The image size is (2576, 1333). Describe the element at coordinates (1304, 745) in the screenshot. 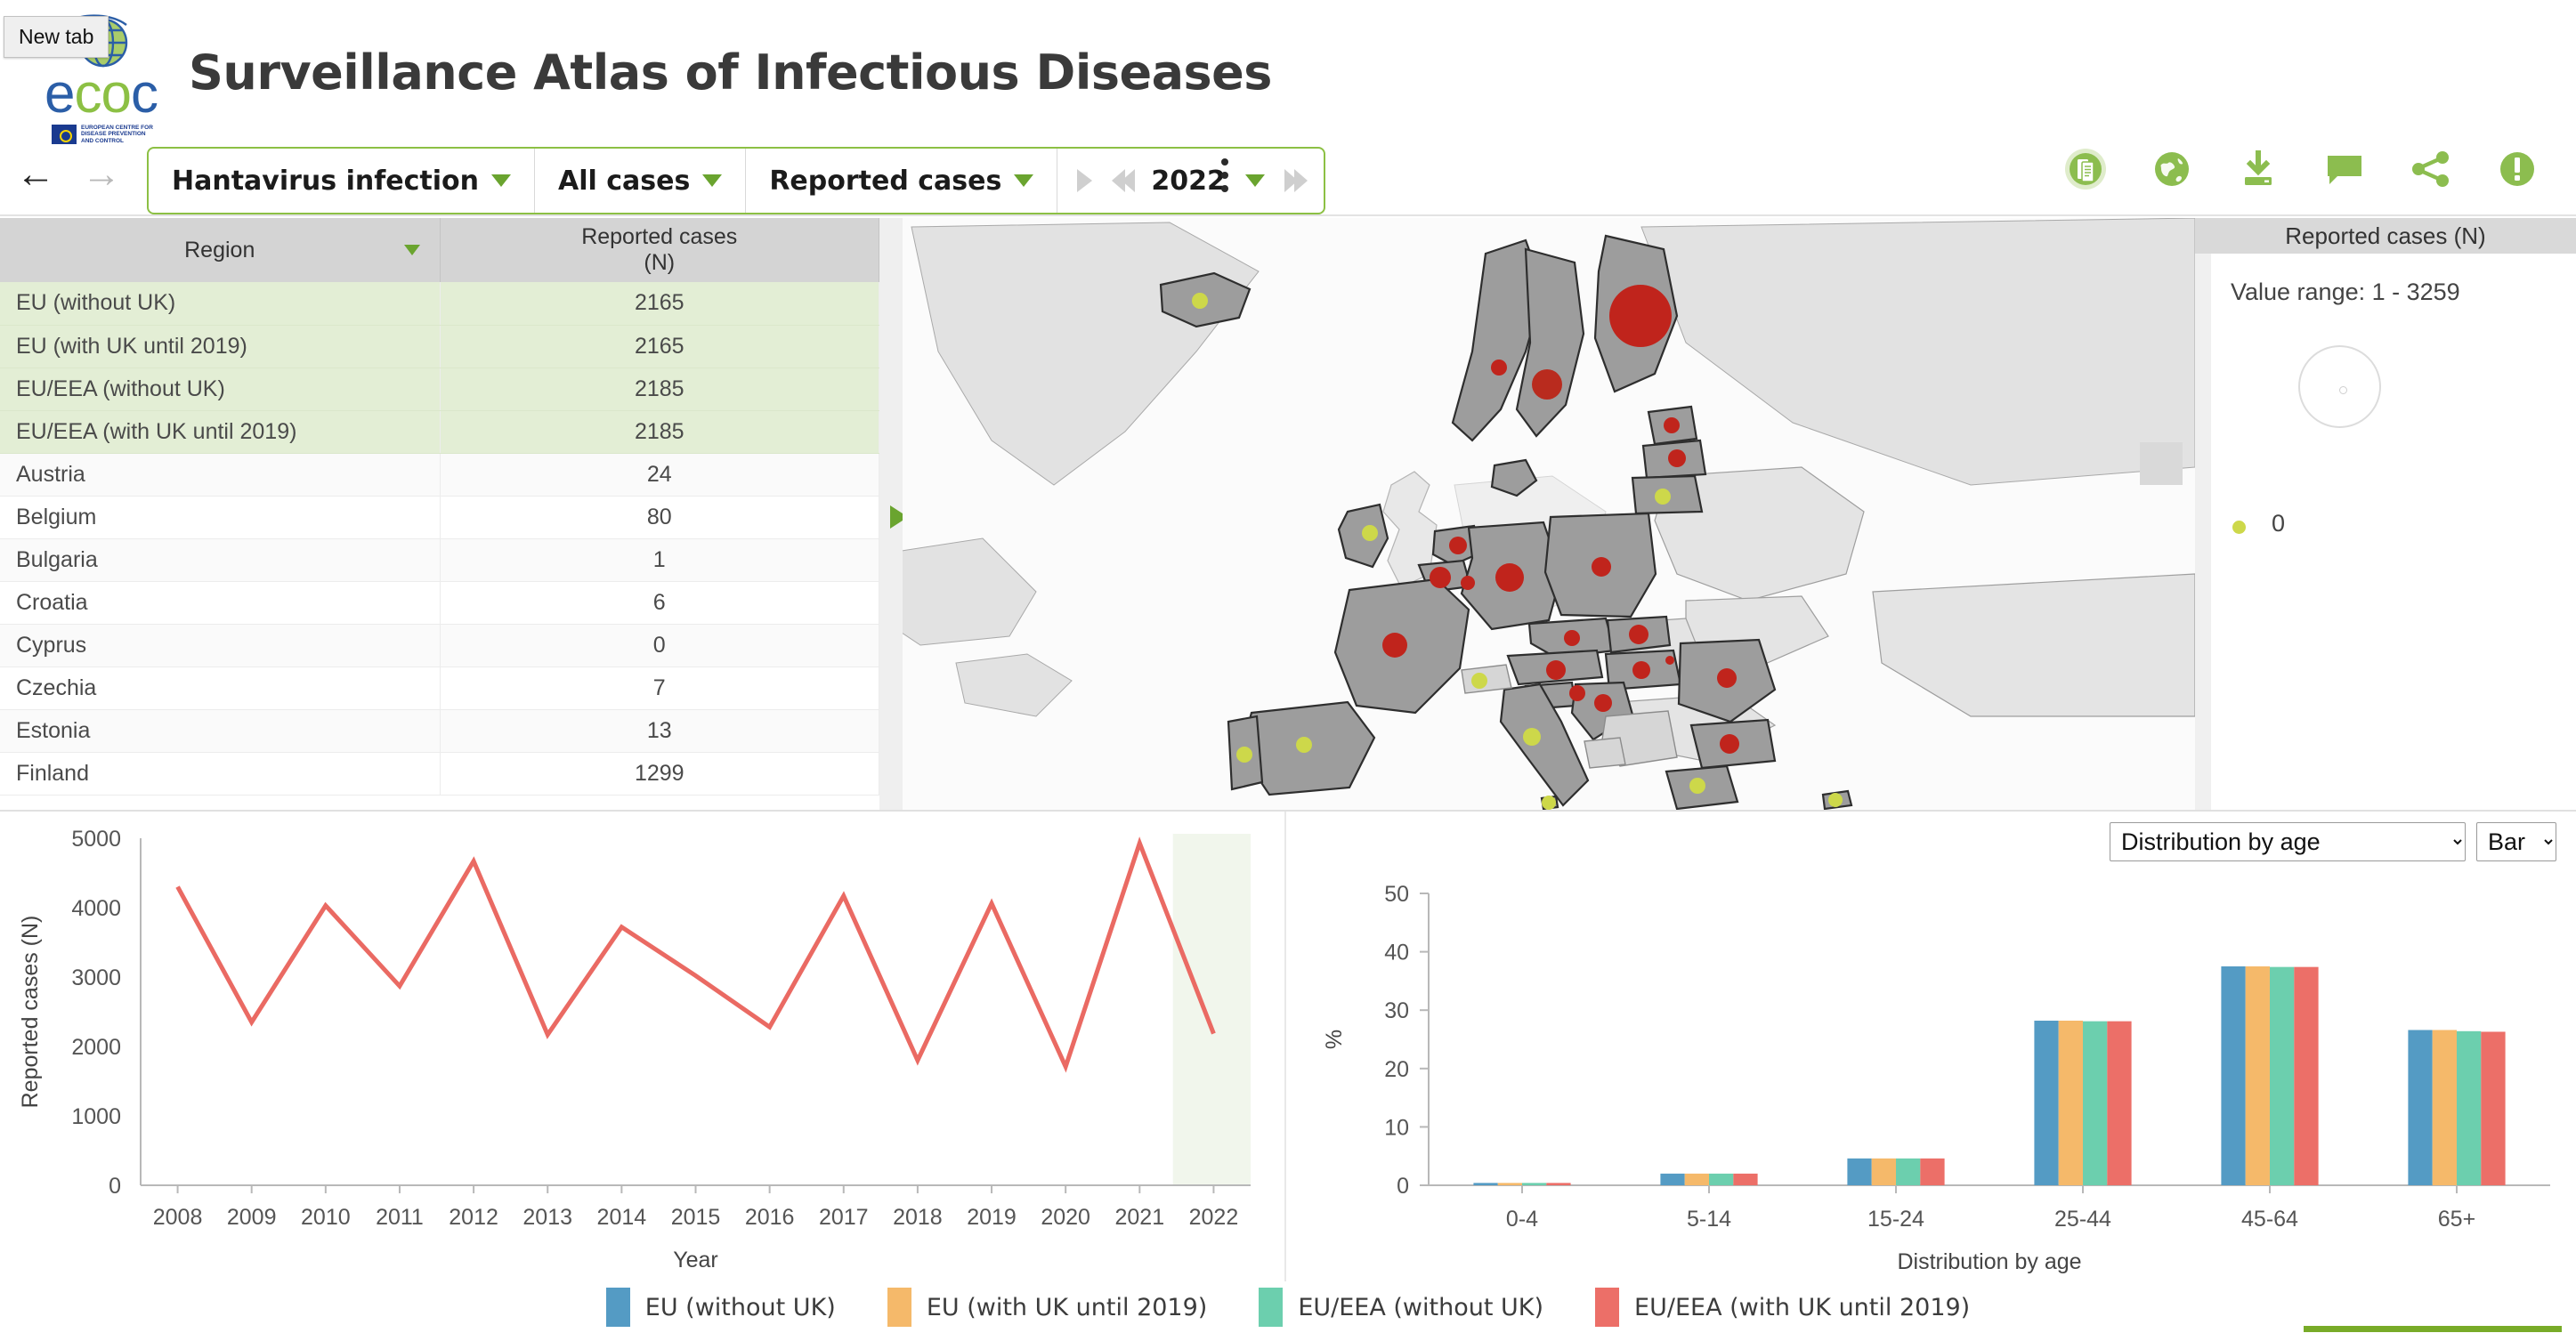

I see `map-bubble-spain` at that location.